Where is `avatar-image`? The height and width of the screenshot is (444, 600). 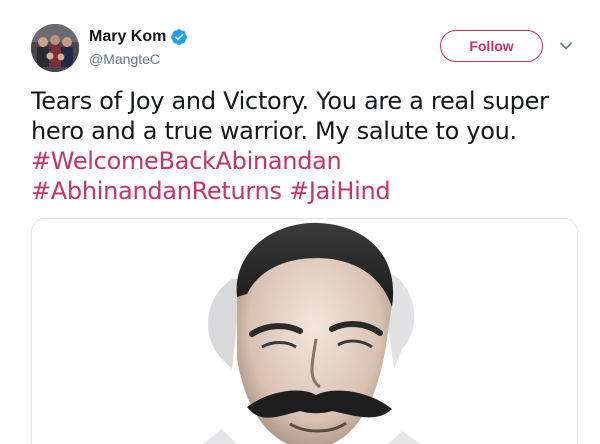 avatar-image is located at coordinates (55, 48).